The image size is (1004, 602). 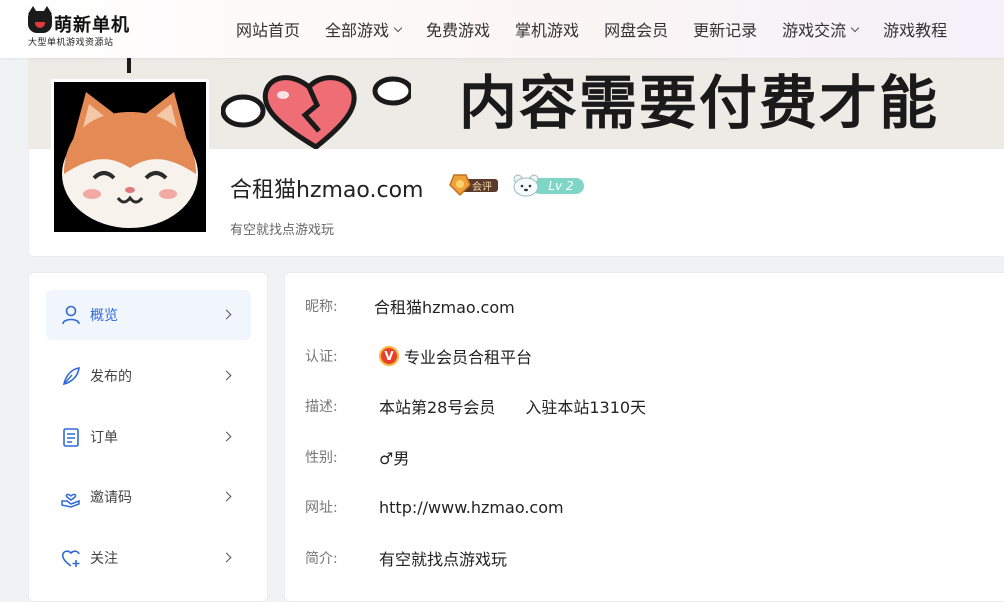 I want to click on user-icon, so click(x=71, y=315).